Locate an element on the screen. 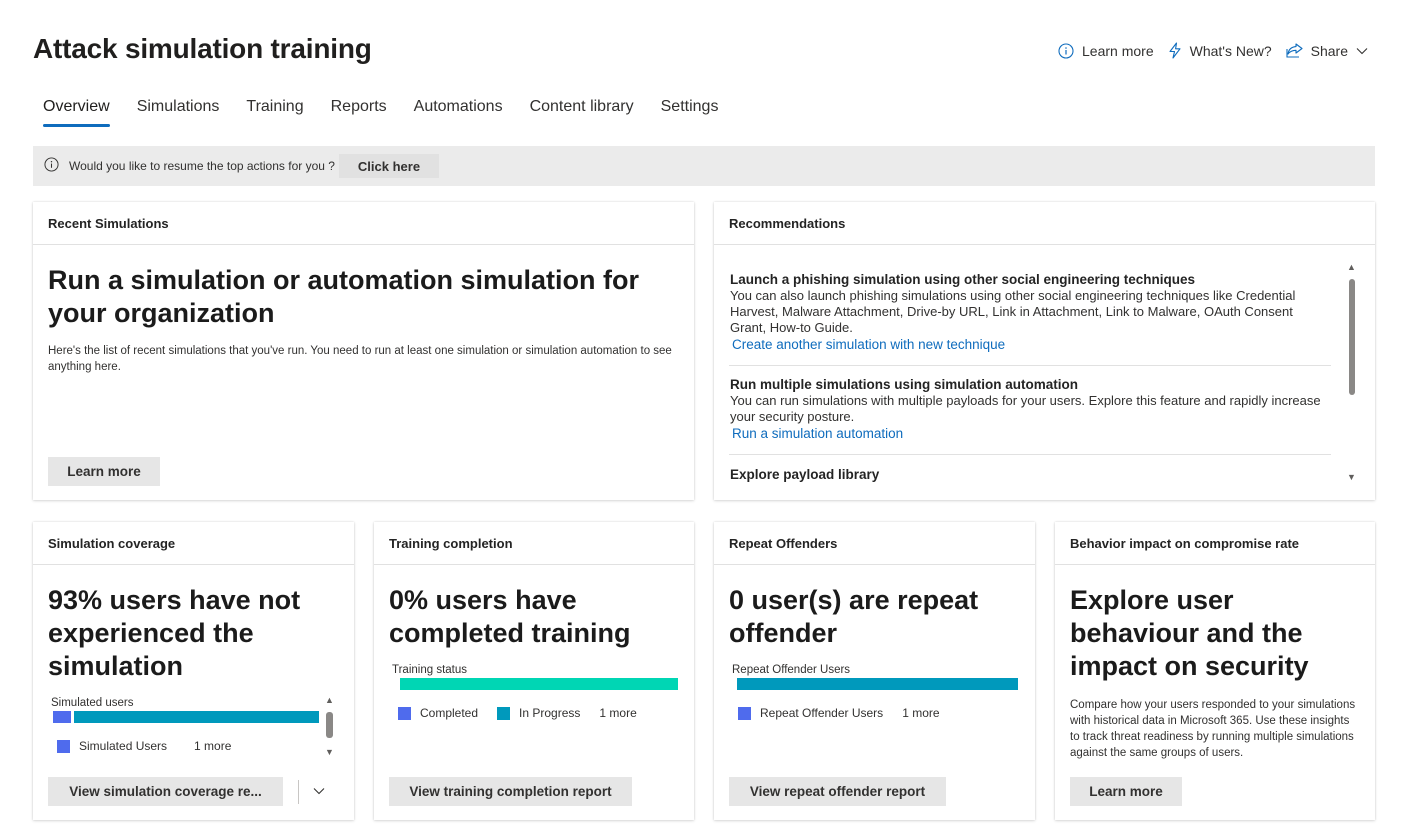 The image size is (1415, 829). coverage-bar is located at coordinates (186, 717).